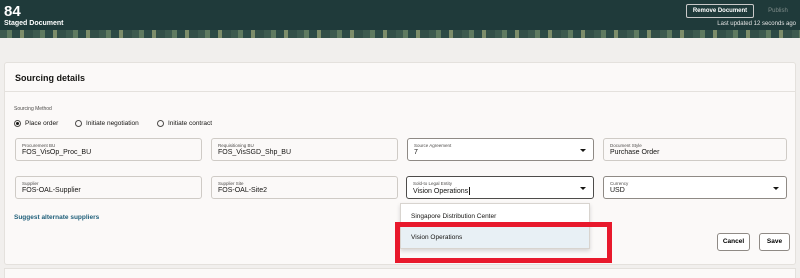 Image resolution: width=800 pixels, height=278 pixels. I want to click on suggest-alternate-suppliers-link: Suggest alternate suppliers, so click(56, 217).